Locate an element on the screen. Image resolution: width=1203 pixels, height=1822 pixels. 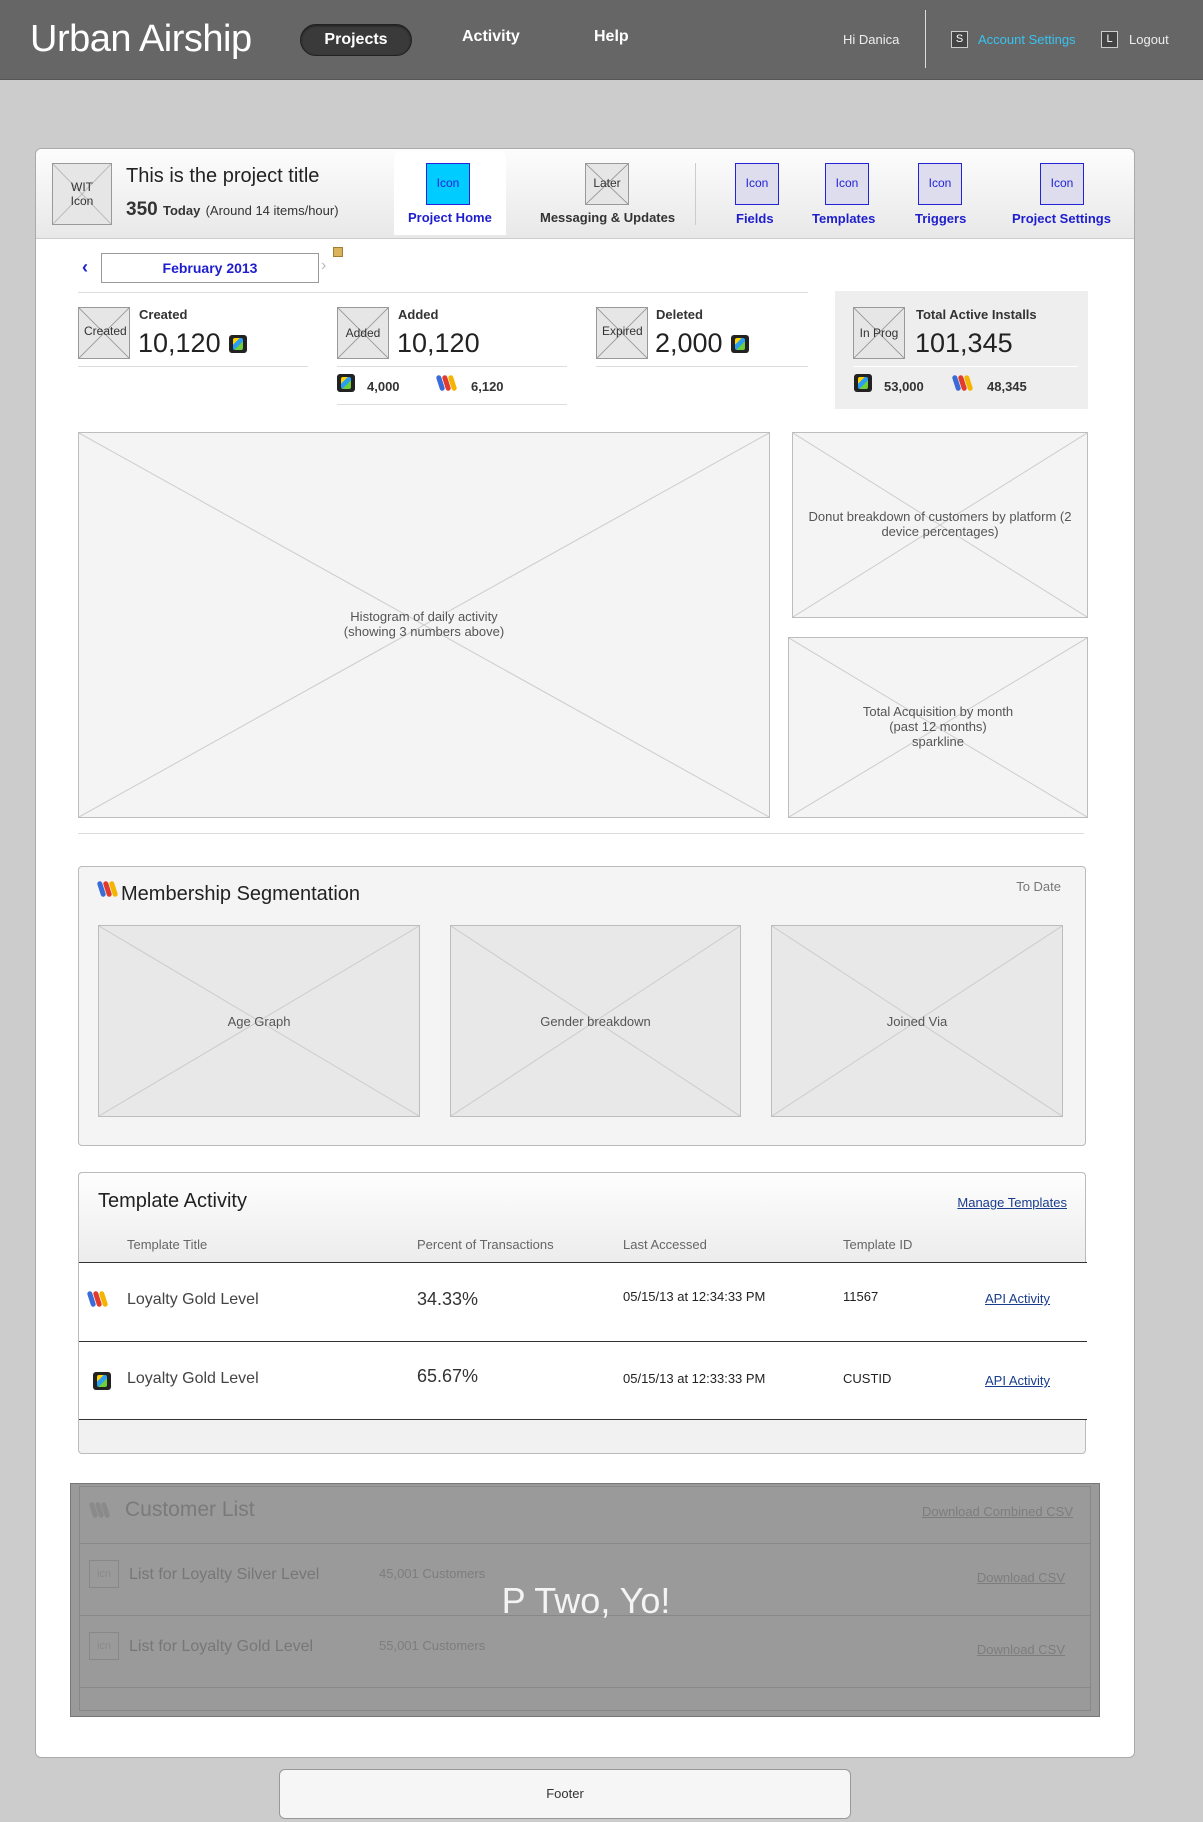
acquisition-caption-line: Total Acquisition by month is located at coordinates (938, 711).